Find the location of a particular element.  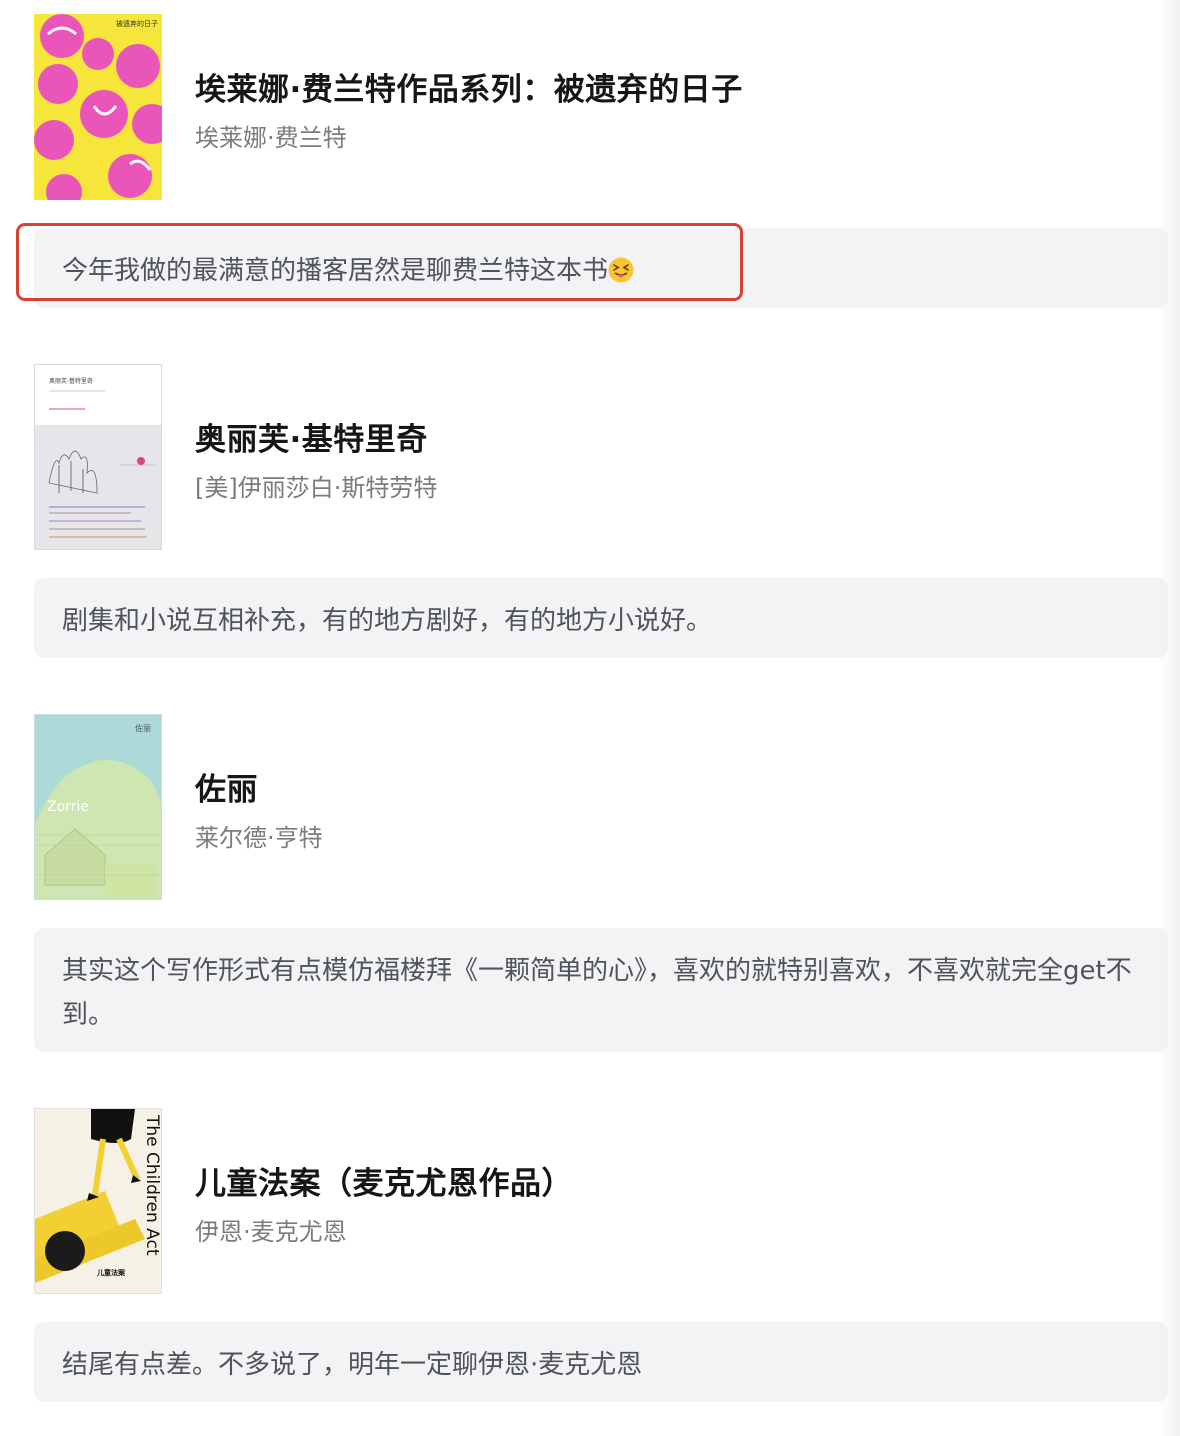

comment-text: 结尾有点差。不多说了，明年一定聊伊恩·麦克尤恩 is located at coordinates (352, 1365).